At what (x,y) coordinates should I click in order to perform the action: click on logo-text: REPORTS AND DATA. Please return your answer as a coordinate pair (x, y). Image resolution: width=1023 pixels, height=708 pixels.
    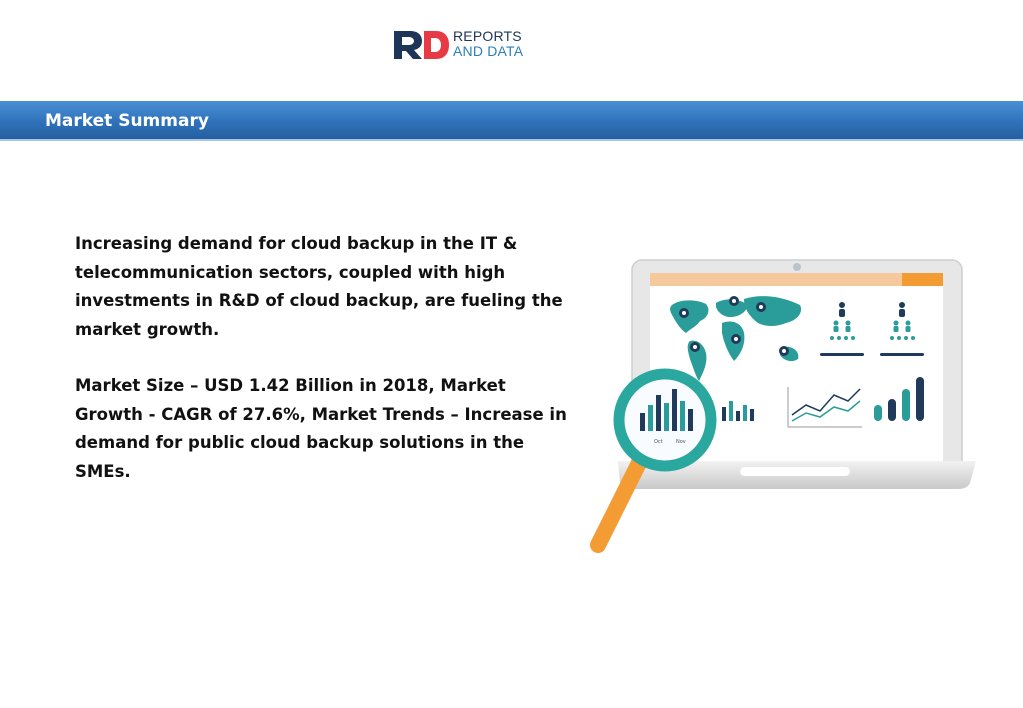
    Looking at the image, I should click on (488, 44).